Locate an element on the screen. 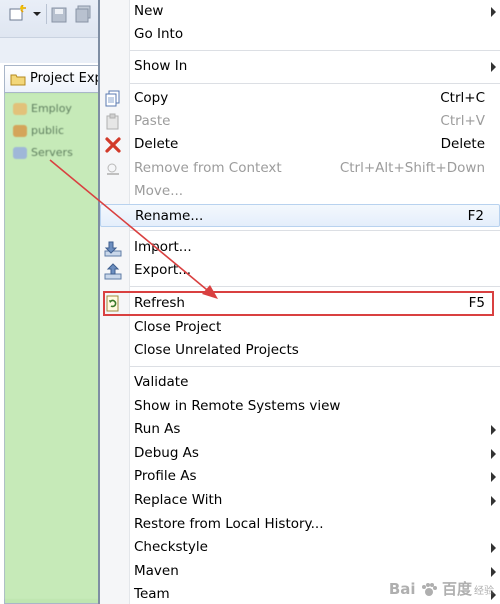 This screenshot has width=500, height=604. tab-project-explorer: Project Exp is located at coordinates (54, 79).